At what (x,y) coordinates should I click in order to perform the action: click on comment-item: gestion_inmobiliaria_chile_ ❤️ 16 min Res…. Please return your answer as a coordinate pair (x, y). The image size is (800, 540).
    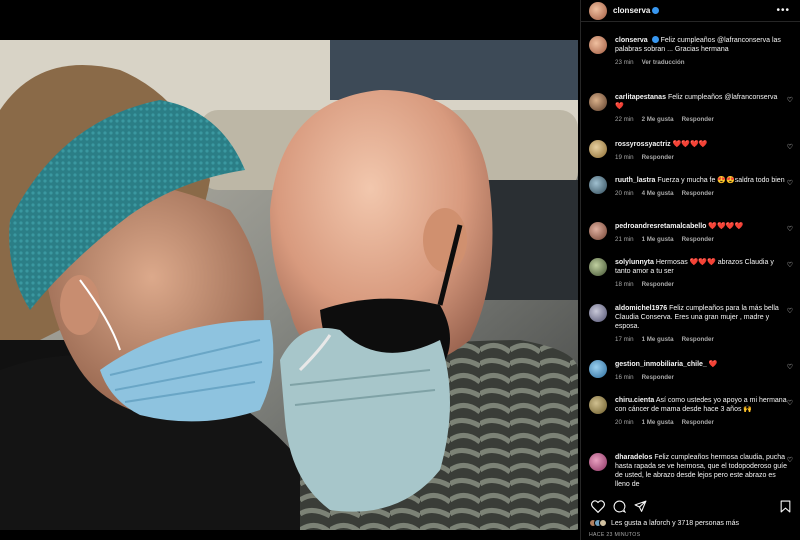
    Looking at the image, I should click on (690, 370).